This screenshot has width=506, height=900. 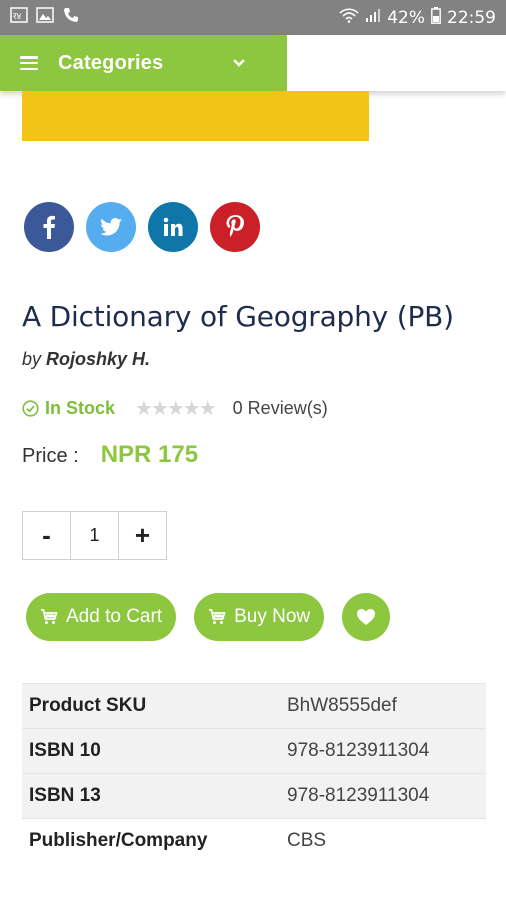 What do you see at coordinates (383, 706) in the screenshot?
I see `spec-value: BhW8555def` at bounding box center [383, 706].